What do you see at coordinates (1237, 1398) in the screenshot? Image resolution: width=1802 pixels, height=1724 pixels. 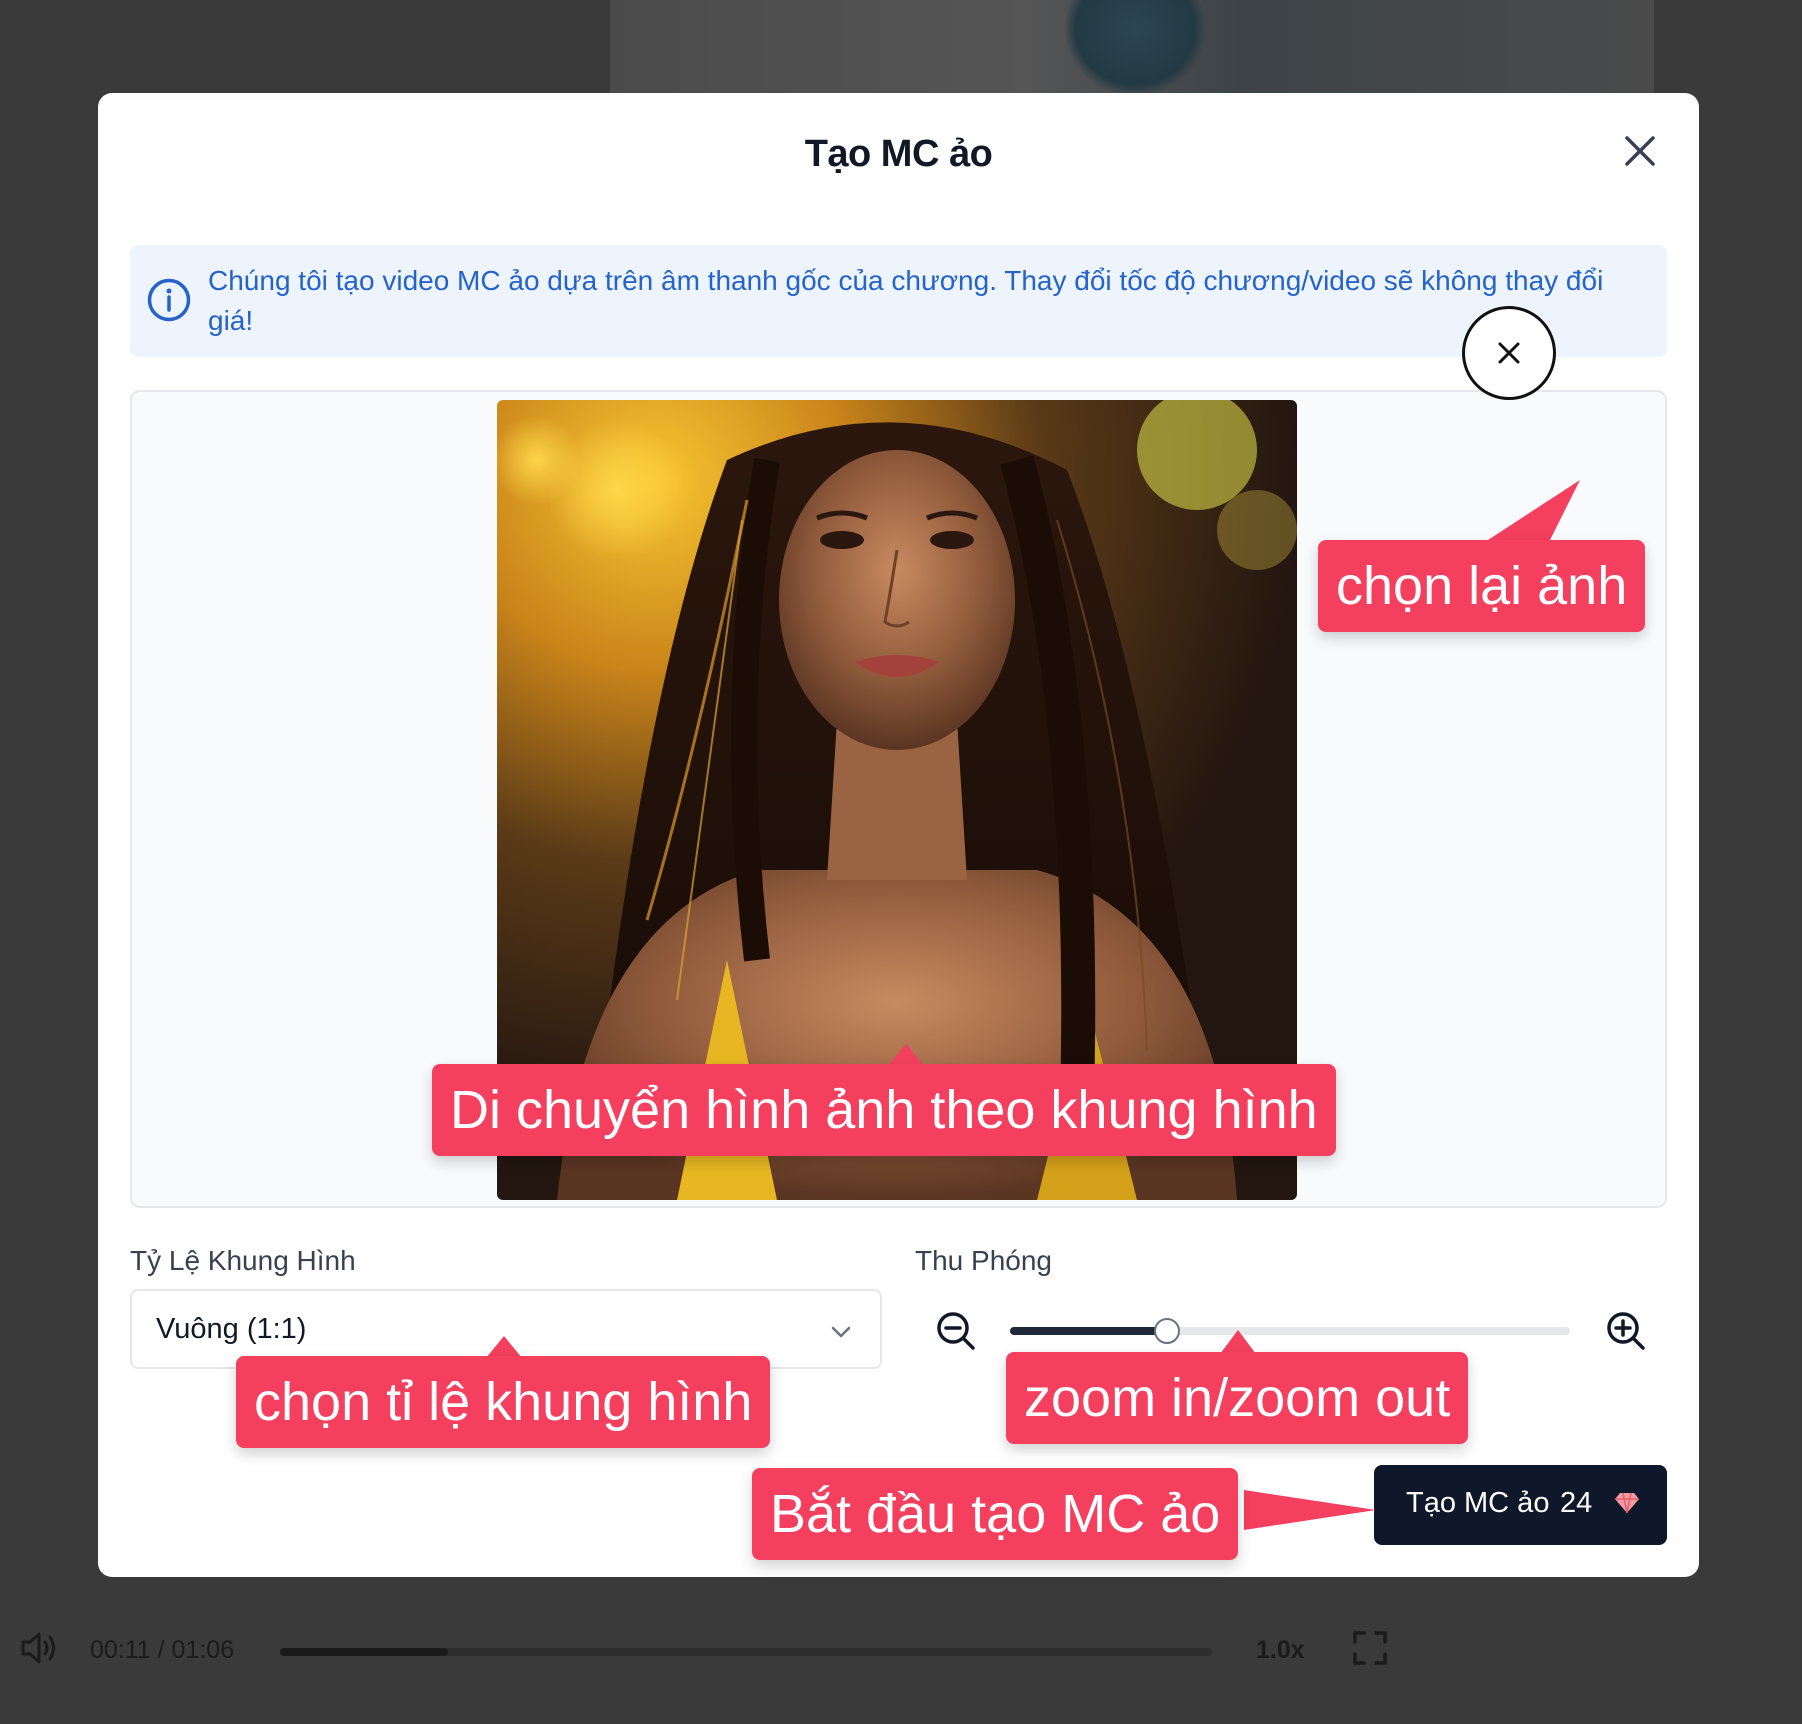 I see `callout-zoom: zoom in/zoom out` at bounding box center [1237, 1398].